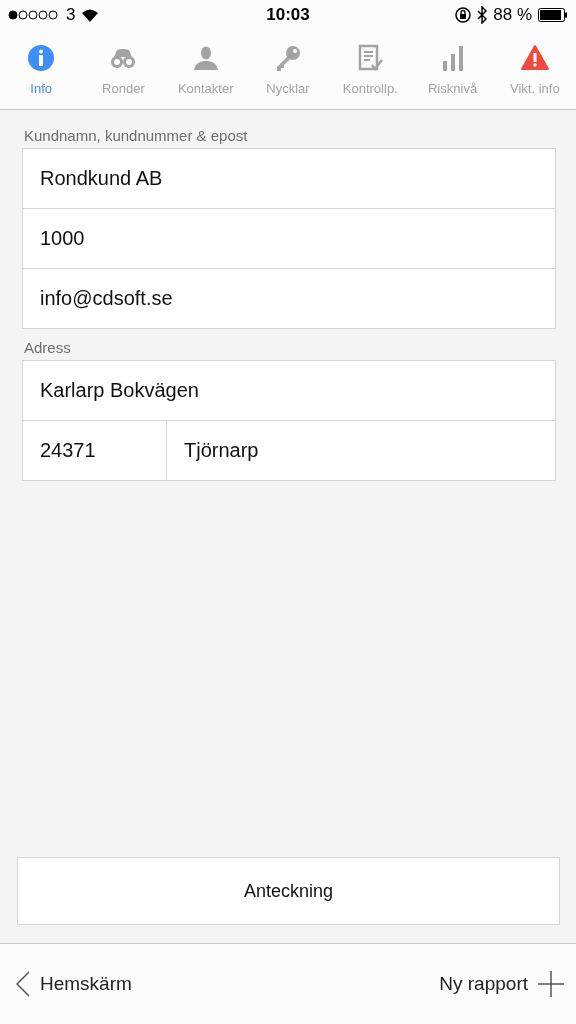 Image resolution: width=576 pixels, height=1024 pixels. Describe the element at coordinates (553, 15) in the screenshot. I see `battery-icon` at that location.